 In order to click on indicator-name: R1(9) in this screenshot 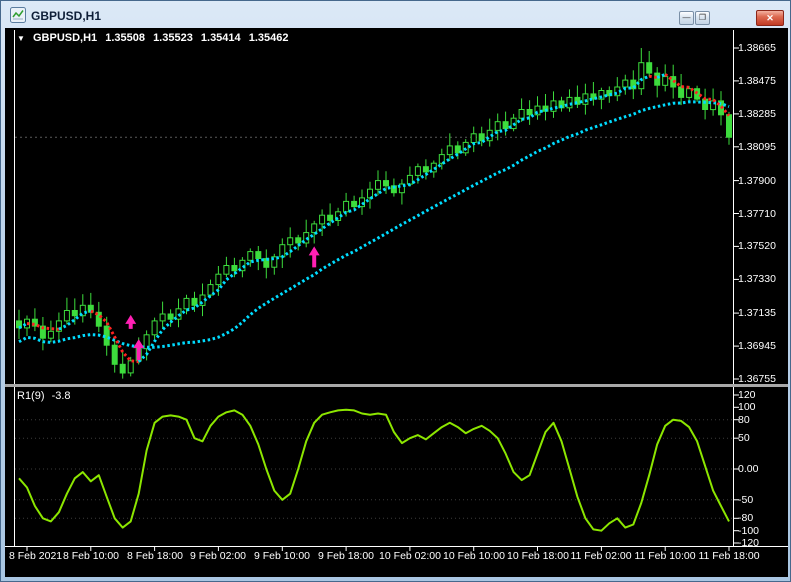, I will do `click(31, 396)`.